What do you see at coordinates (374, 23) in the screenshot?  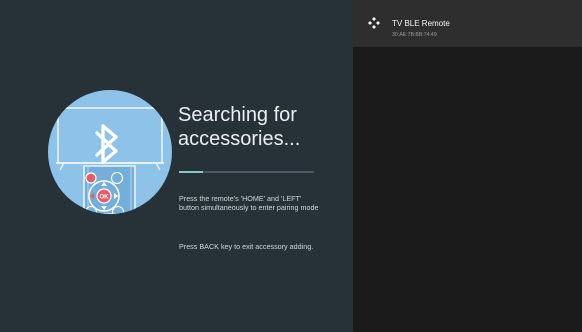 I see `gamepad-icon` at bounding box center [374, 23].